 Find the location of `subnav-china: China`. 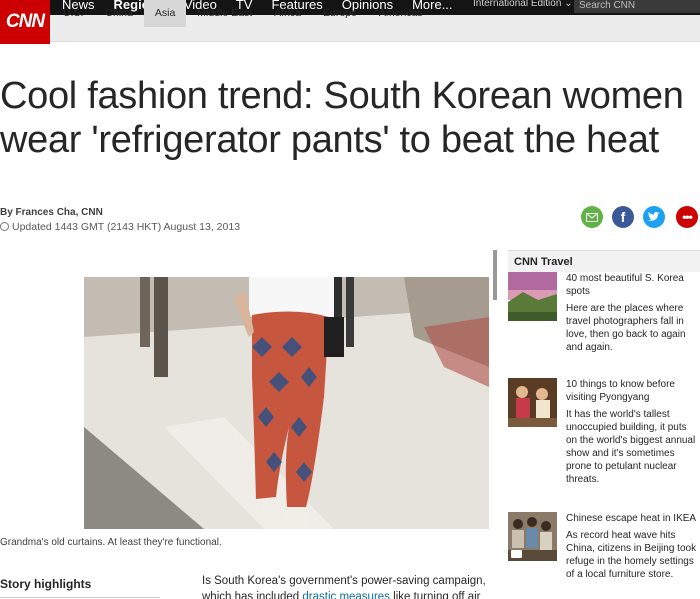

subnav-china: China is located at coordinates (118, 13).